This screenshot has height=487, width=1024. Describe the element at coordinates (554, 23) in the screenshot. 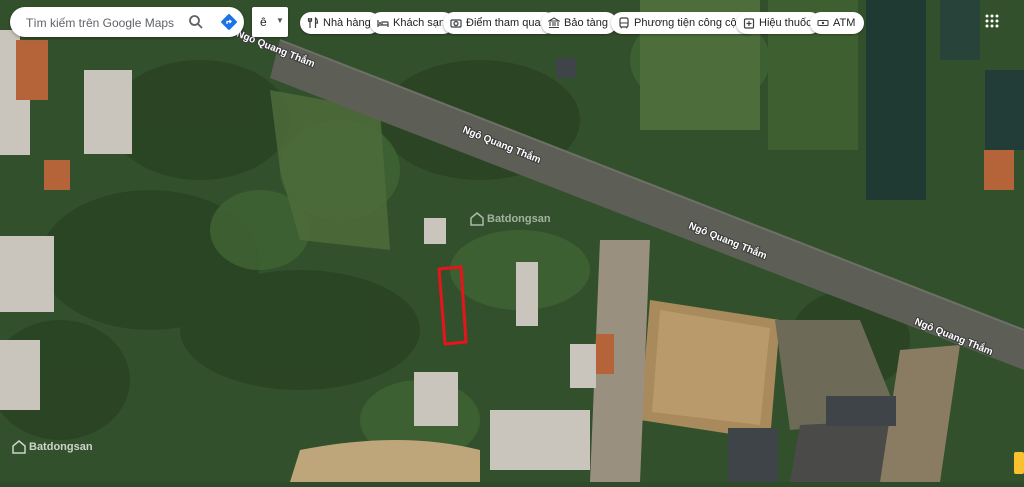

I see `museum-icon` at that location.